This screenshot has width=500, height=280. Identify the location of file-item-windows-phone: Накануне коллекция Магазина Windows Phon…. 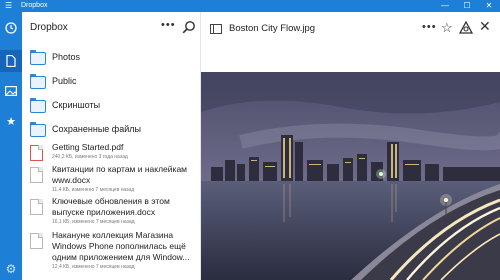
(111, 252).